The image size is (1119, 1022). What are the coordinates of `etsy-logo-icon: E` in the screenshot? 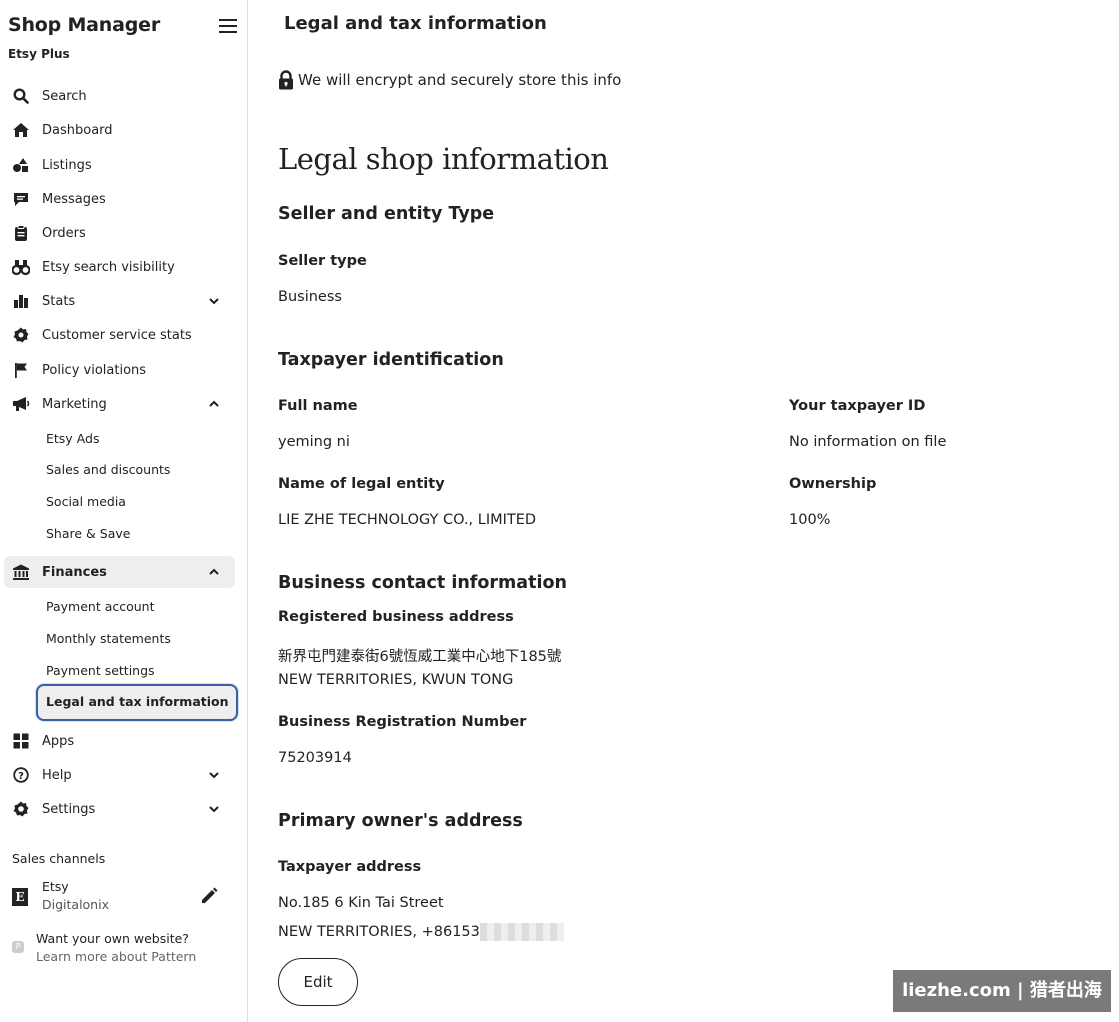 It's located at (20, 897).